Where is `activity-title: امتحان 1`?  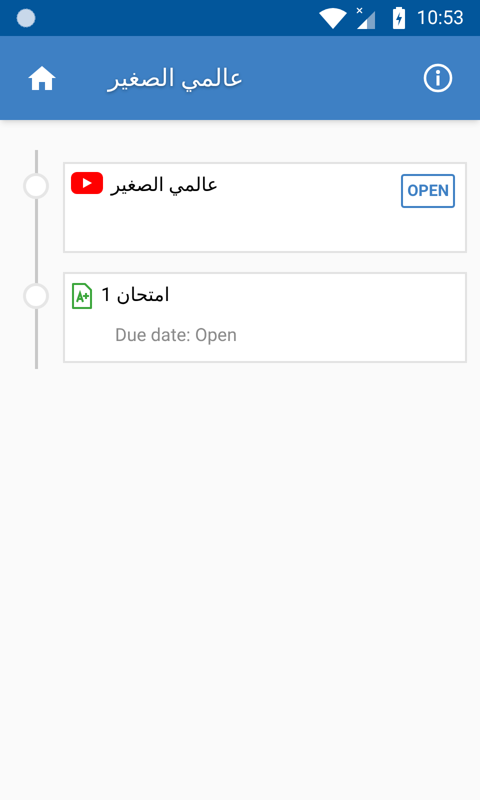
activity-title: امتحان 1 is located at coordinates (135, 295).